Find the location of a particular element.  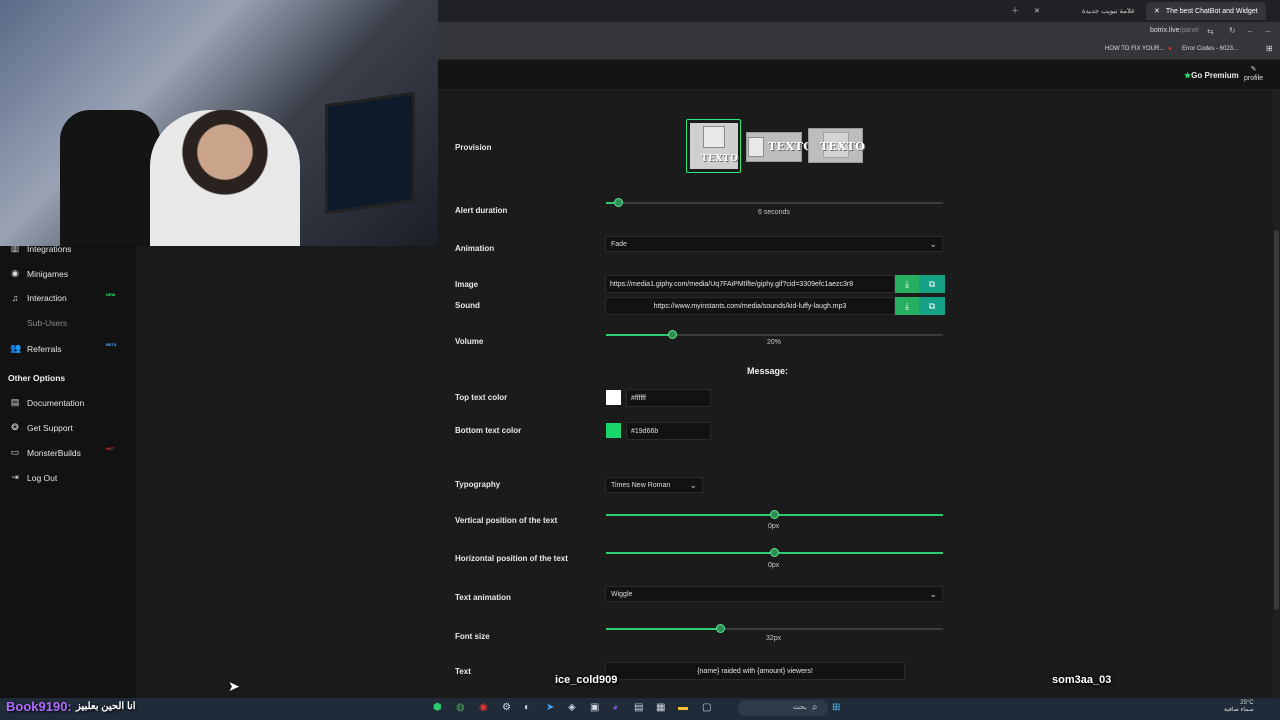

bottom-text-color-label: Bottom text color is located at coordinates (488, 430).